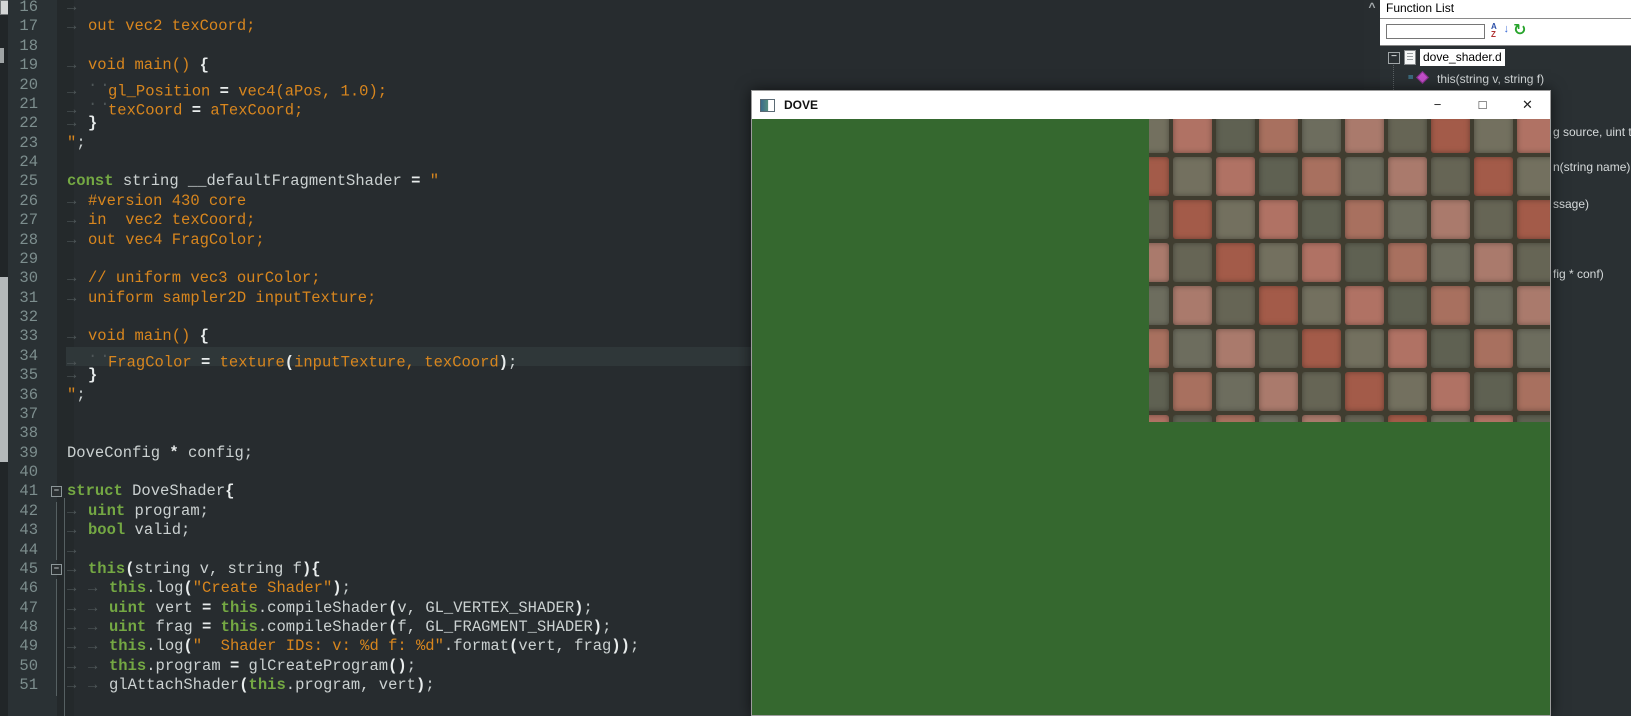 This screenshot has width=1631, height=716. Describe the element at coordinates (1490, 79) in the screenshot. I see `tree-item-function-label: this(string v, string f)` at that location.